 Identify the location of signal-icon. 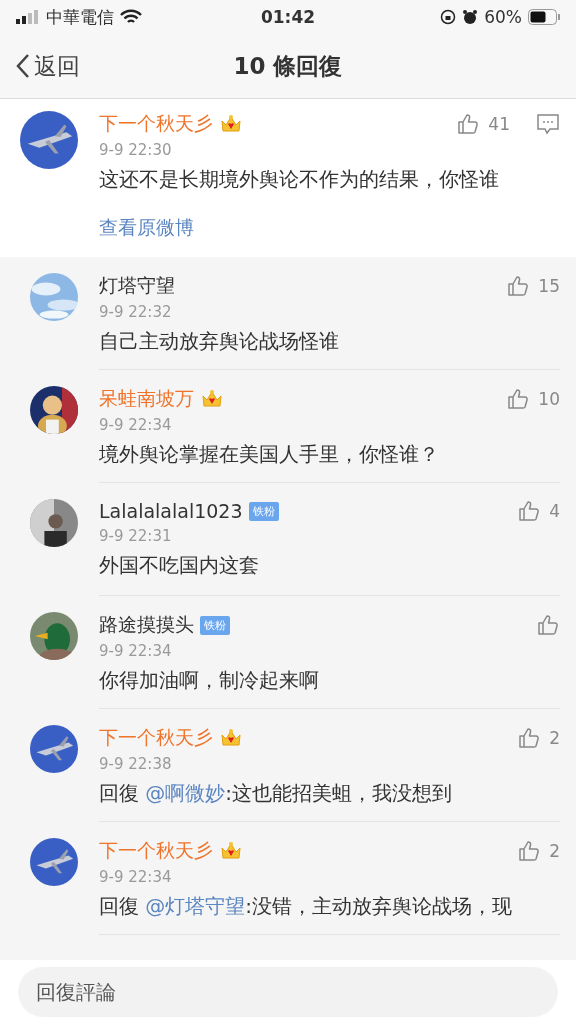
(28, 17).